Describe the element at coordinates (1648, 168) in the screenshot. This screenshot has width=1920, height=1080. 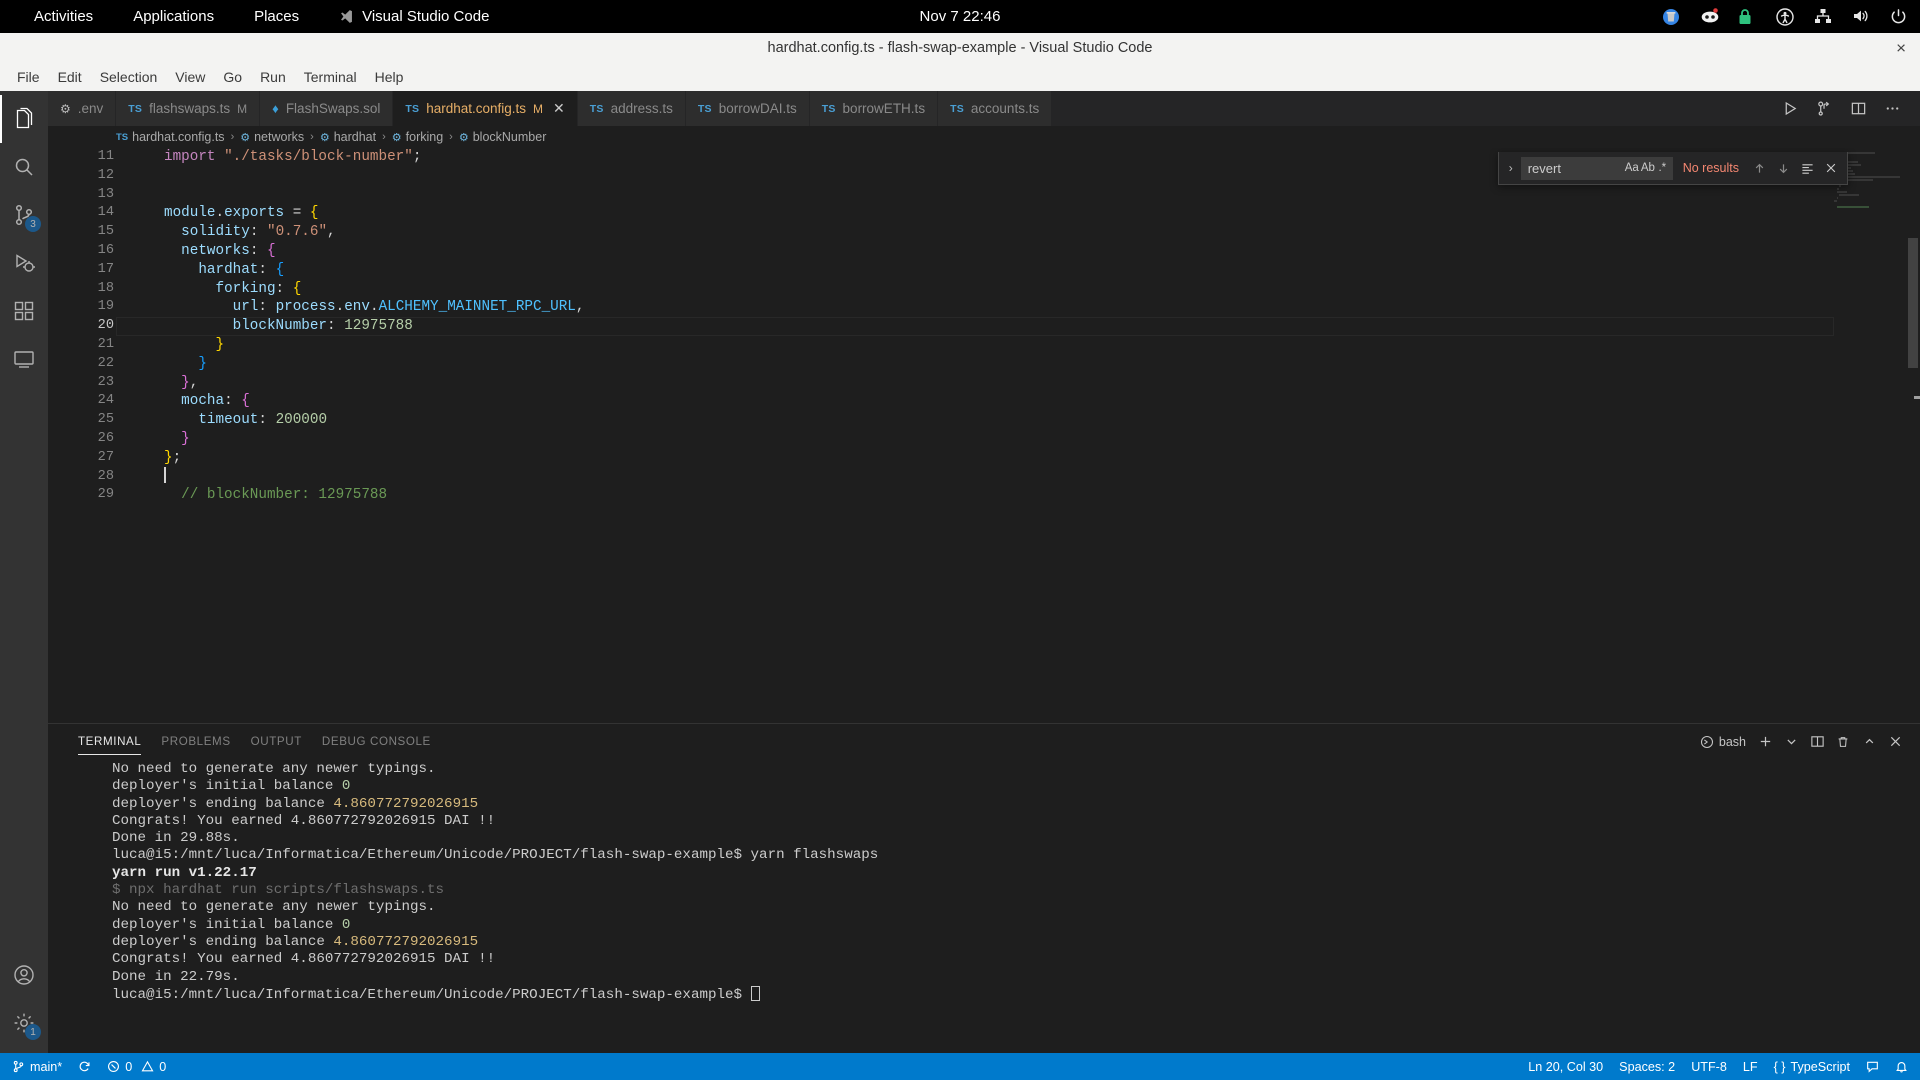
I see `whole-word-icon: Ab` at that location.